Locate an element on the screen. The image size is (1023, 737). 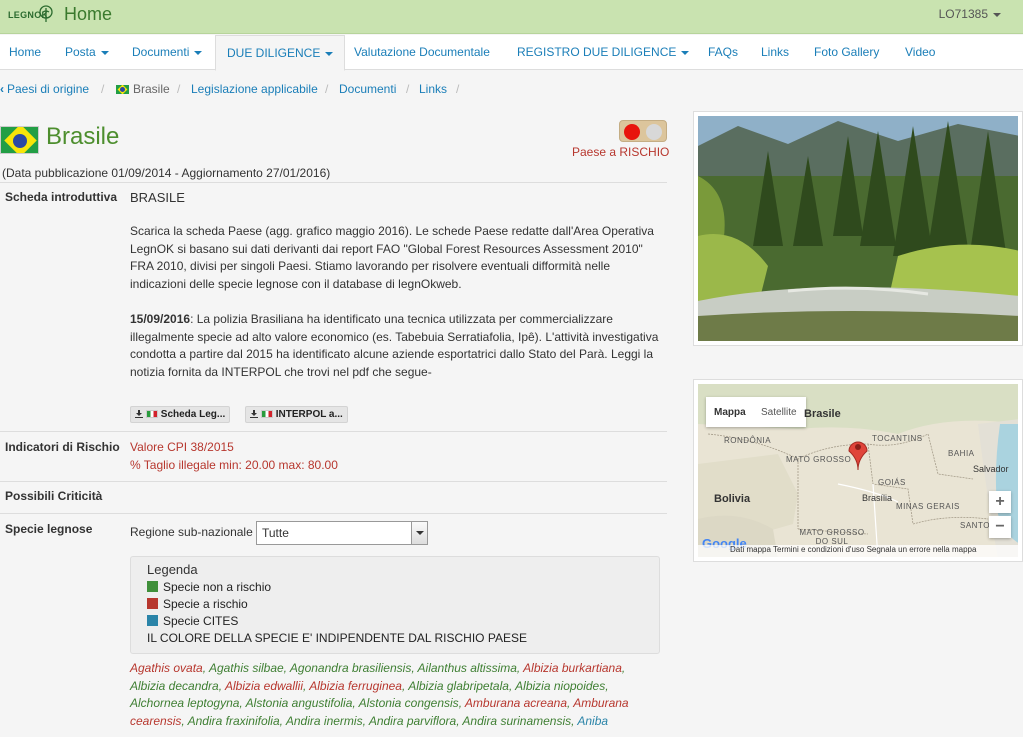
nav-faqs: FAQs is located at coordinates (723, 52).